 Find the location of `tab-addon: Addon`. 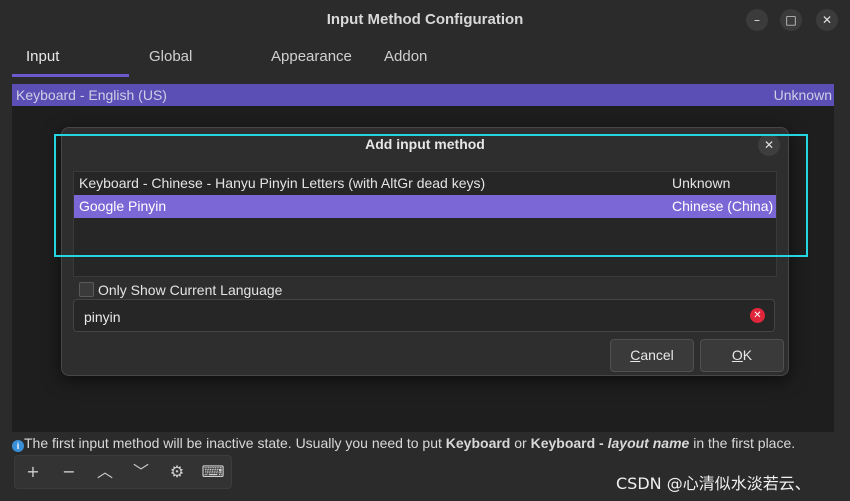

tab-addon: Addon is located at coordinates (405, 57).